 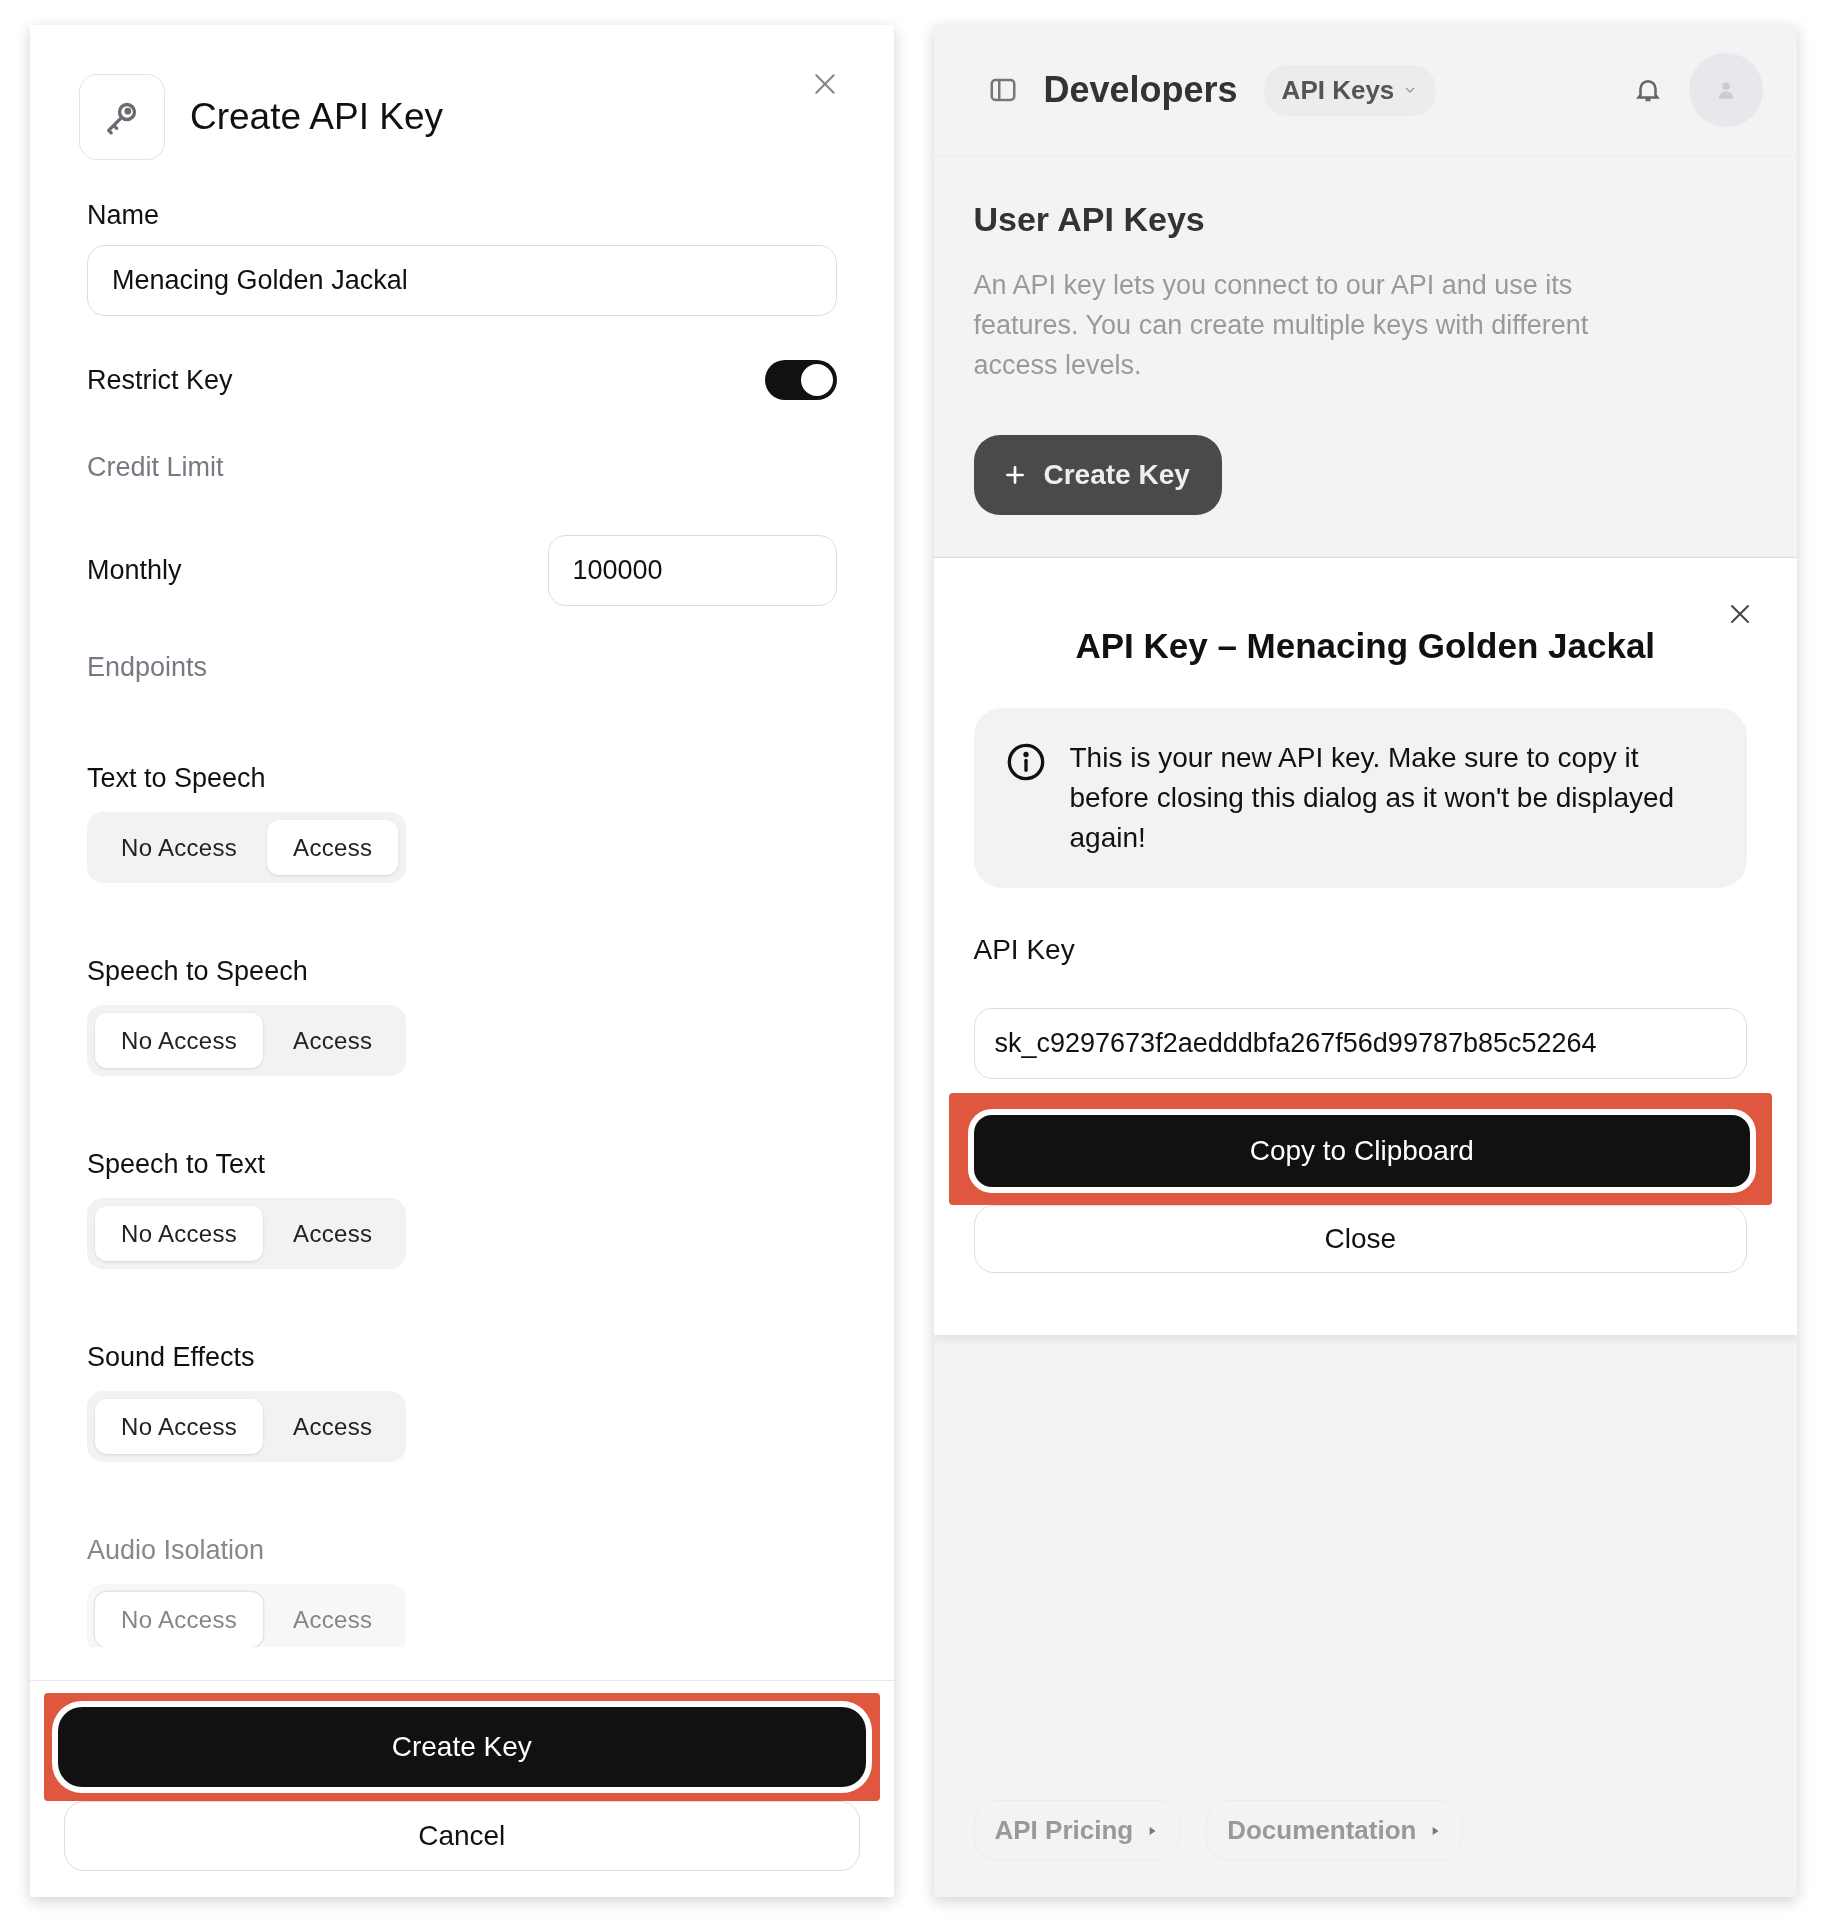 What do you see at coordinates (1360, 1043) in the screenshot?
I see `api-key-field: sk_c9297673f2aedddbfa267f56d99787b85c52264` at bounding box center [1360, 1043].